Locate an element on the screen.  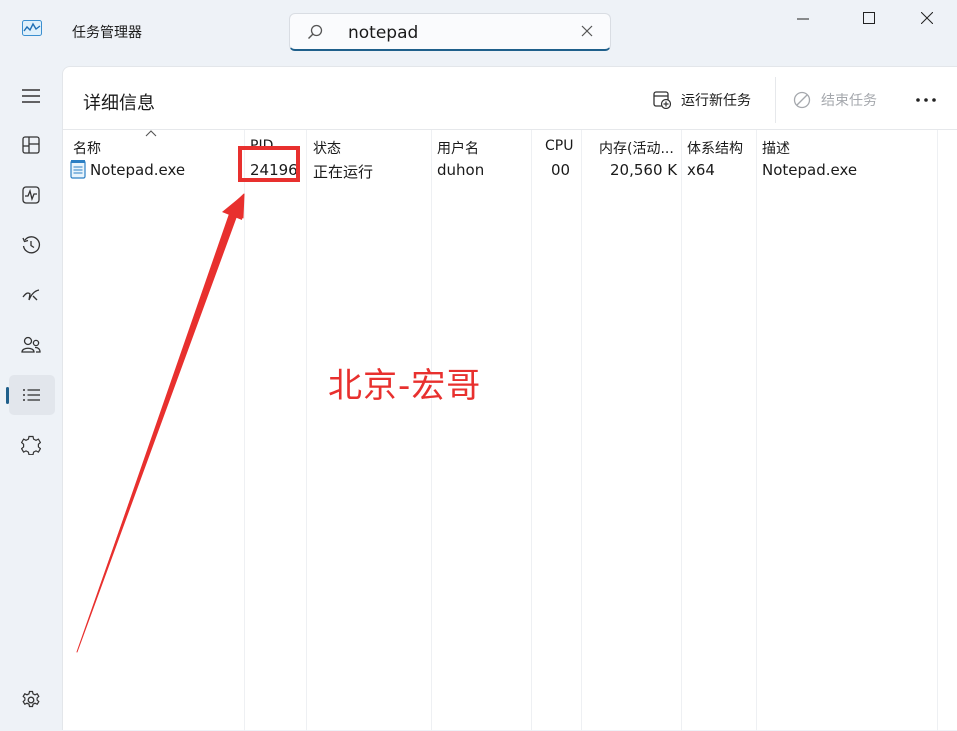
column-header-cpu: CPU is located at coordinates (559, 146).